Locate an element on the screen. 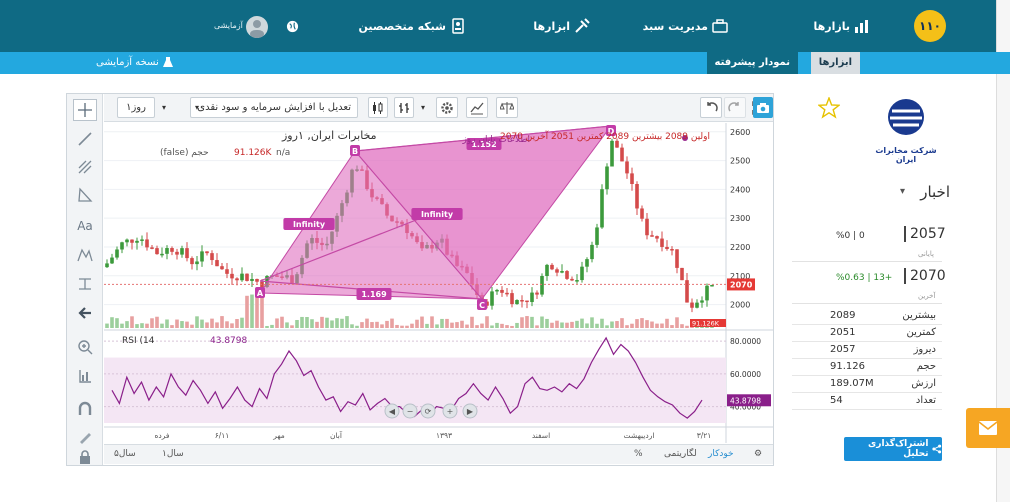 The width and height of the screenshot is (1010, 502). more-options-button: ⚙ is located at coordinates (758, 454).